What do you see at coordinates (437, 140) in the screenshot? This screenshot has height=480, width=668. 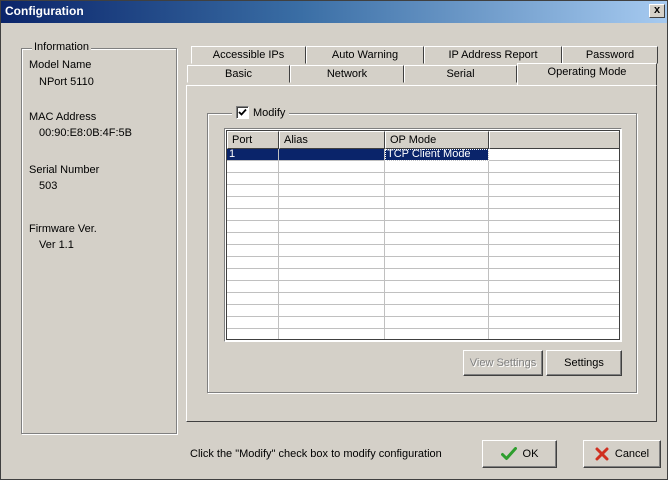 I see `column-header-op-mode: OP Mode` at bounding box center [437, 140].